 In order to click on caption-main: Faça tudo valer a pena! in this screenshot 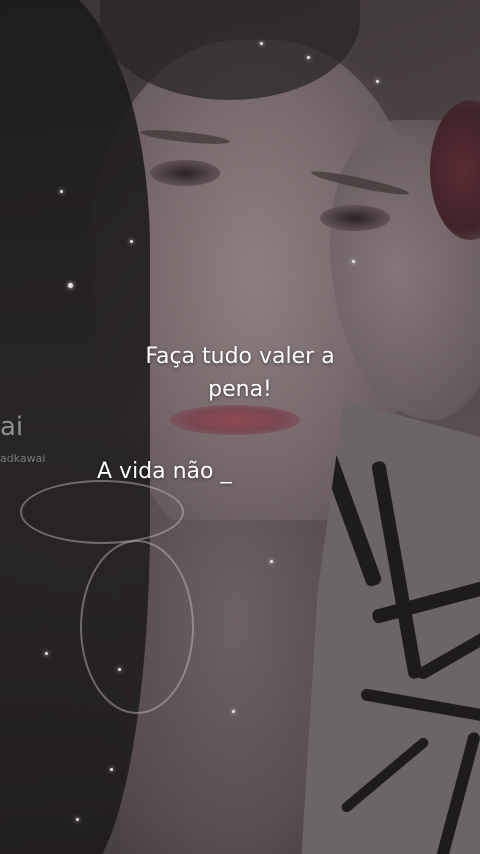, I will do `click(240, 373)`.